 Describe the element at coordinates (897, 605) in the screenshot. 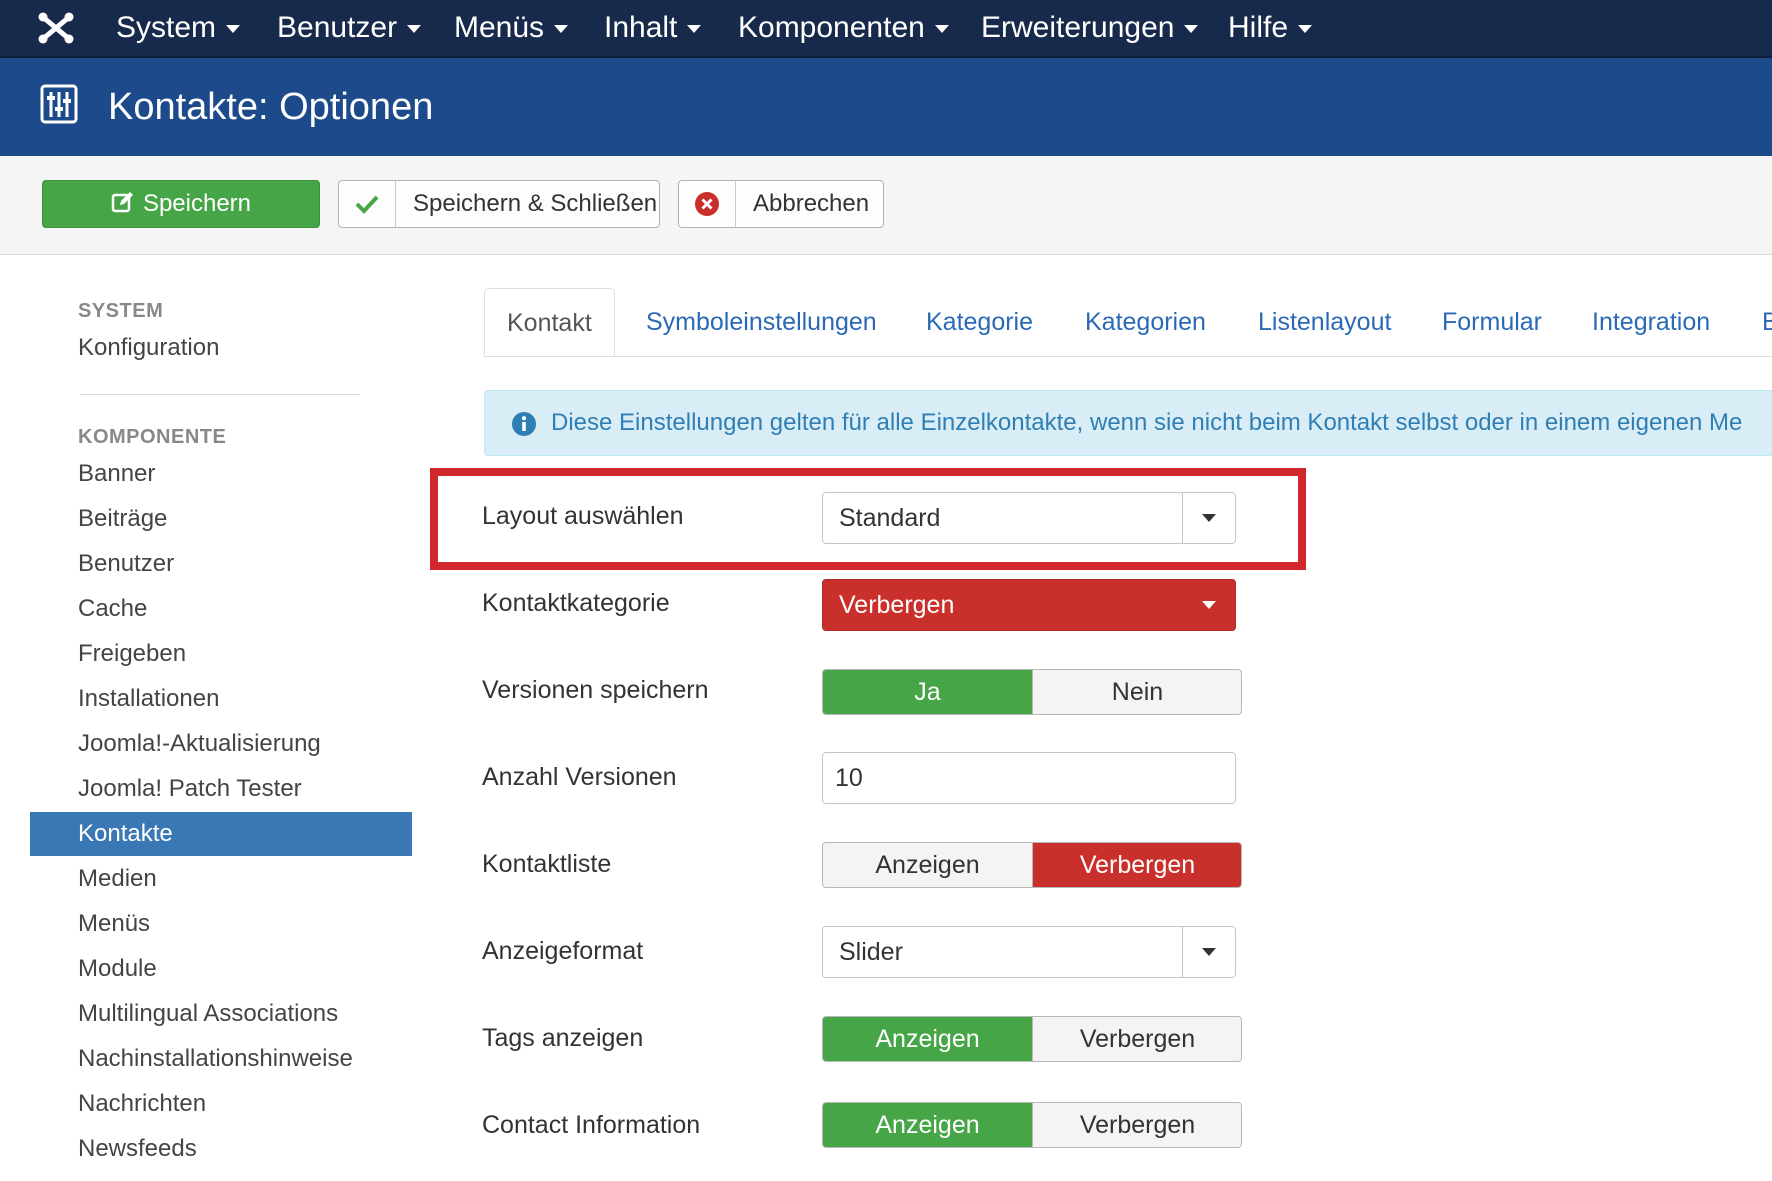

I see `contact-category-value: Verbergen` at that location.